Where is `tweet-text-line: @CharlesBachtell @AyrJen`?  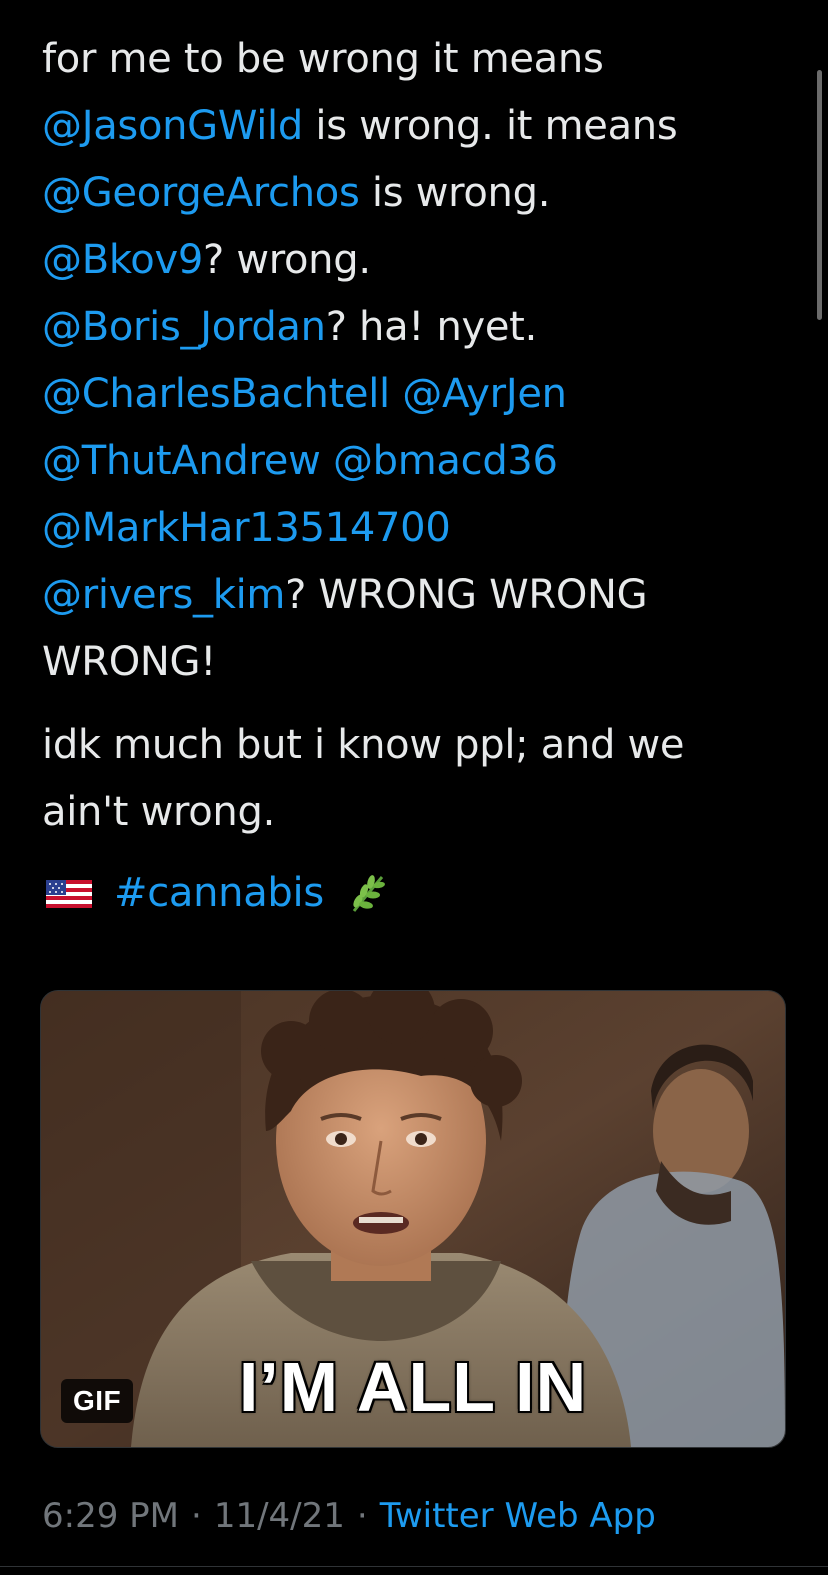 tweet-text-line: @CharlesBachtell @AyrJen is located at coordinates (422, 394).